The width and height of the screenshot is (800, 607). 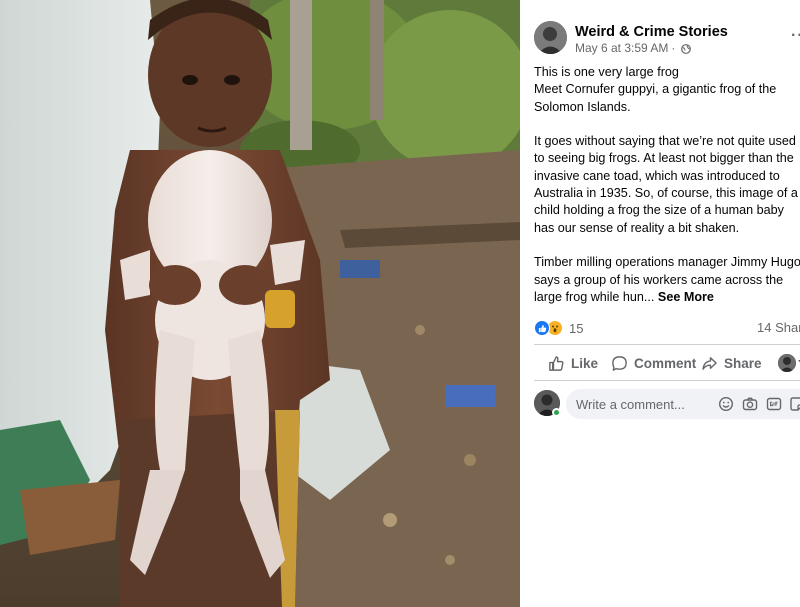 I want to click on action-bar: Like Comment Share, so click(x=667, y=363).